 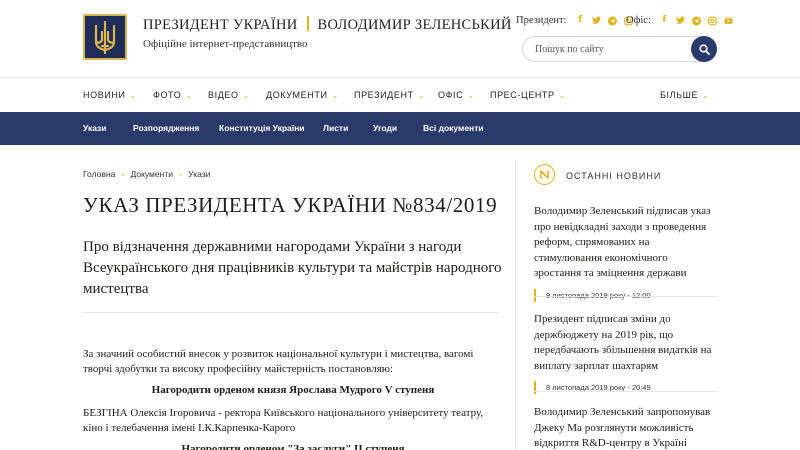 What do you see at coordinates (307, 23) in the screenshot?
I see `title-separator` at bounding box center [307, 23].